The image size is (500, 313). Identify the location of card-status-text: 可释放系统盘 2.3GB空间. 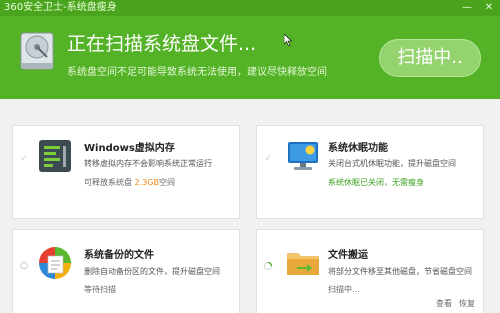
(129, 182).